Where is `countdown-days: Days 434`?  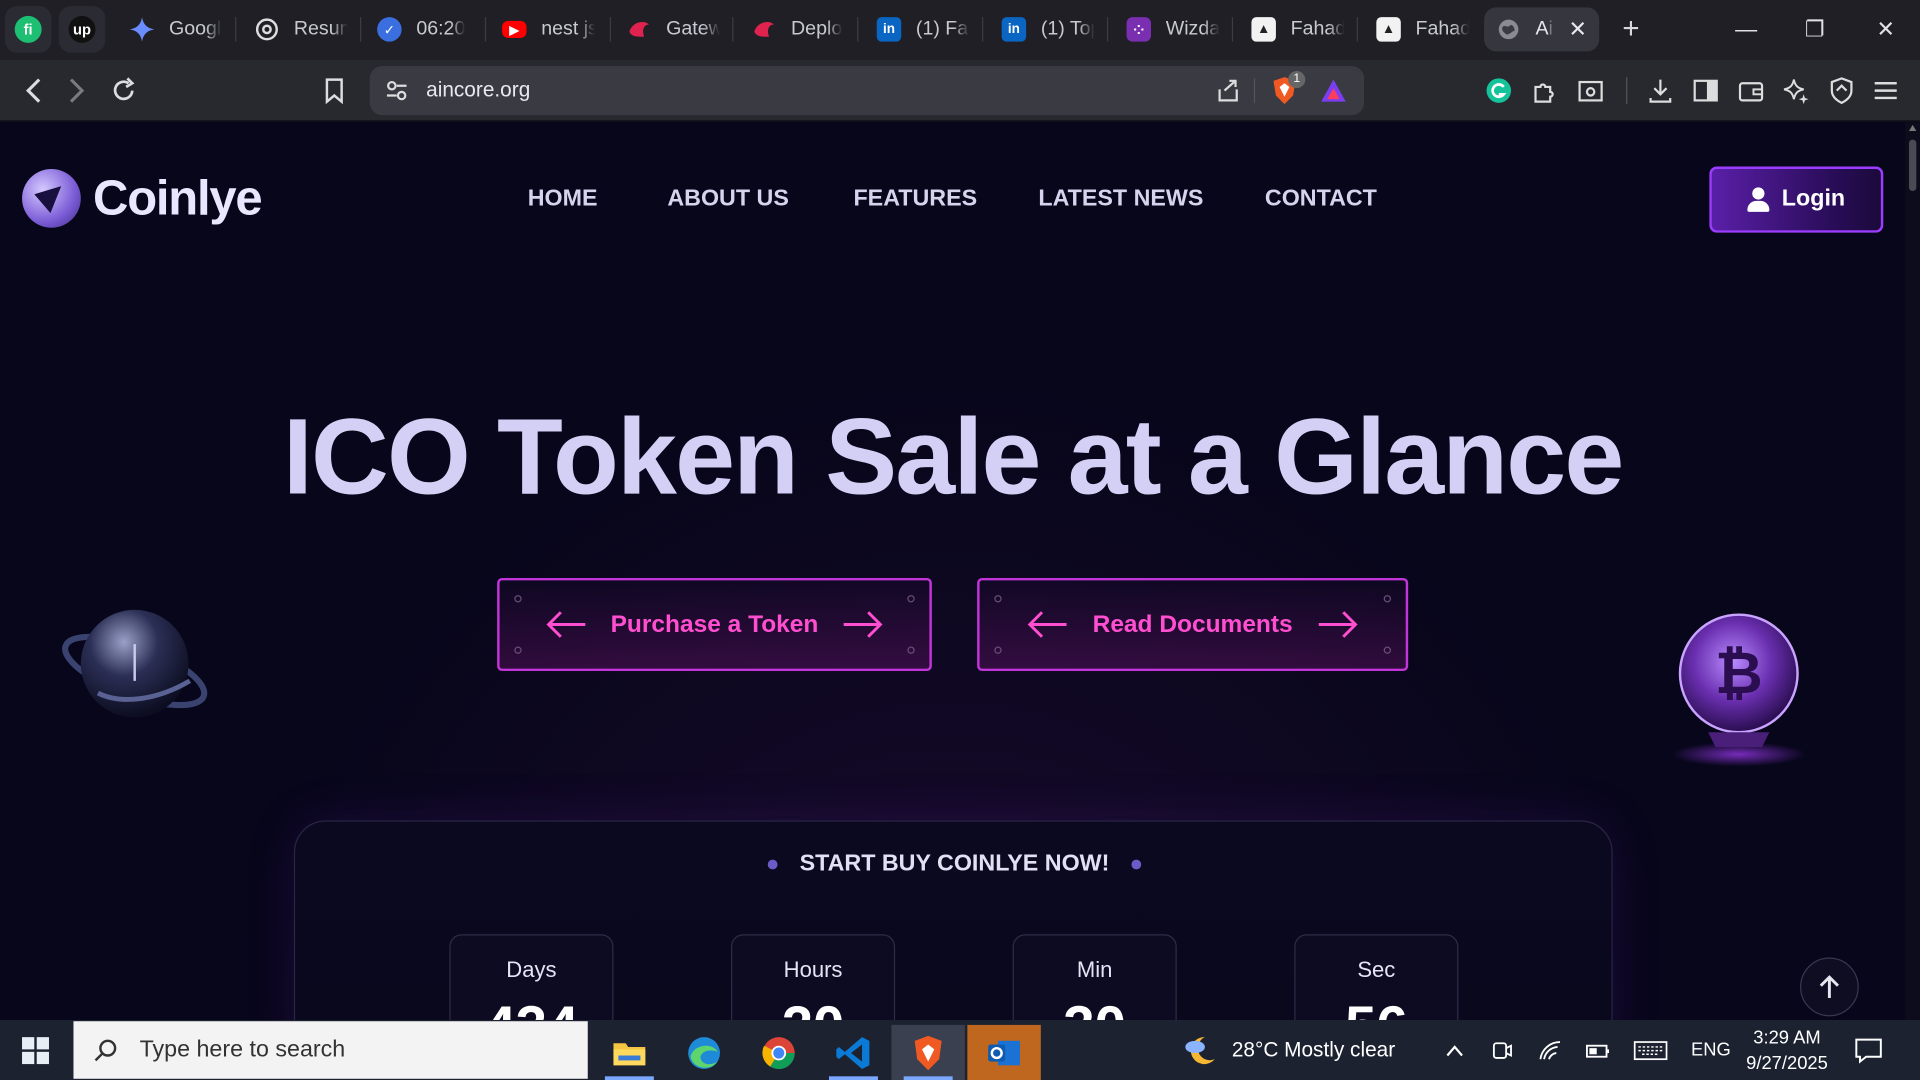
countdown-days: Days 434 is located at coordinates (531, 977).